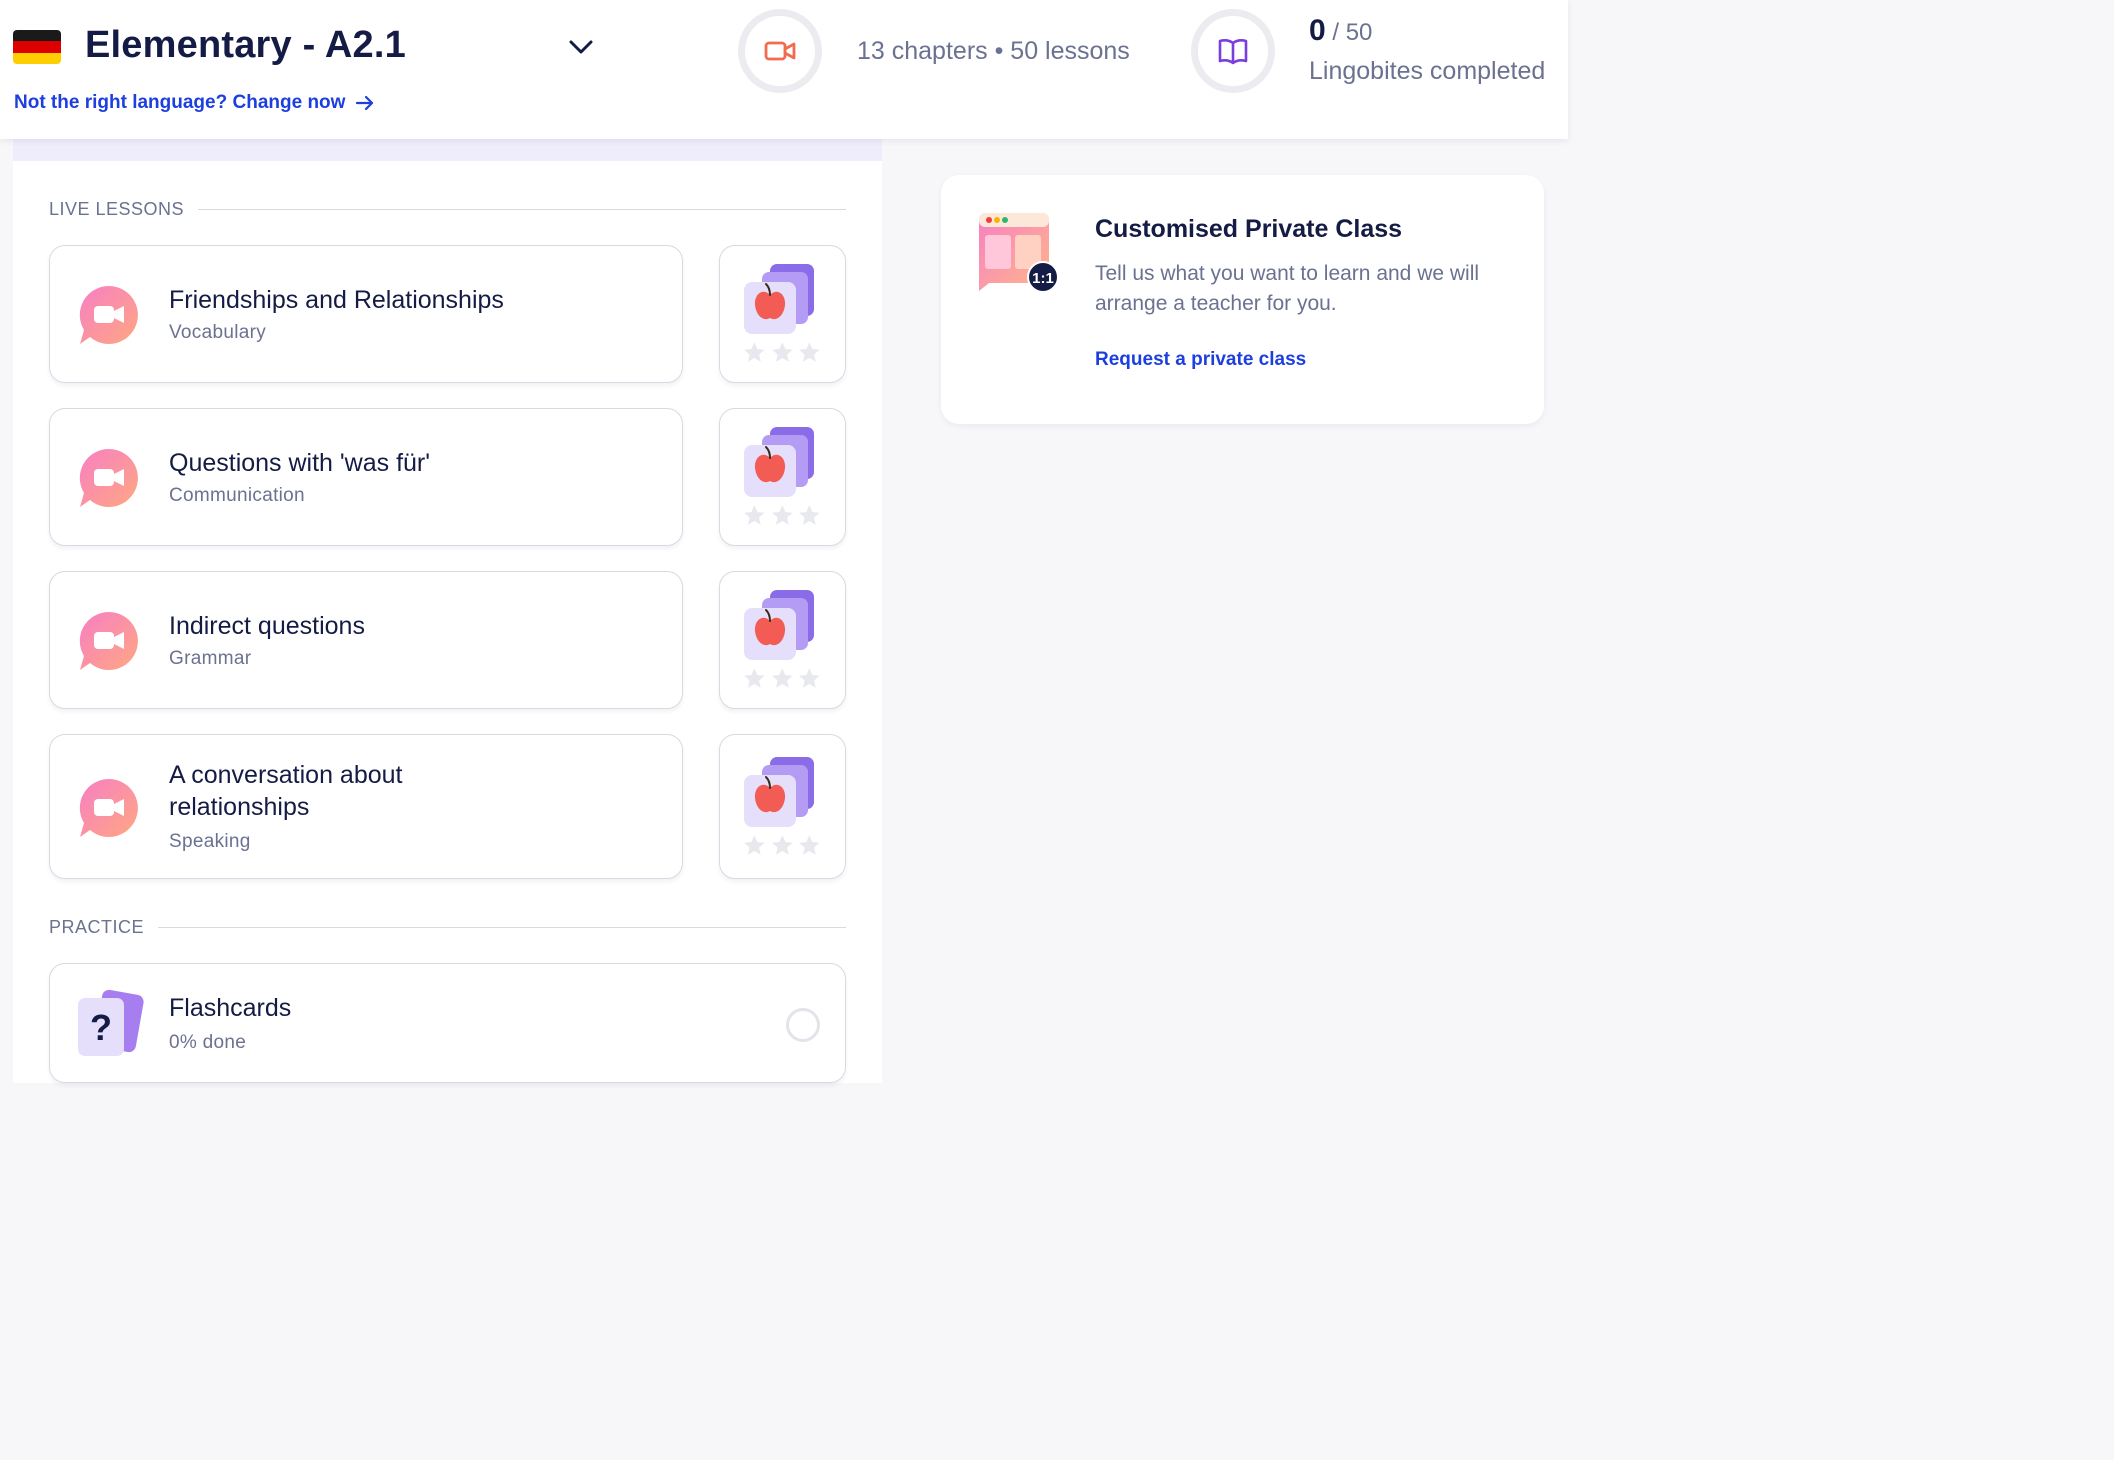 The height and width of the screenshot is (1460, 2114). Describe the element at coordinates (37, 47) in the screenshot. I see `german-flag-icon` at that location.